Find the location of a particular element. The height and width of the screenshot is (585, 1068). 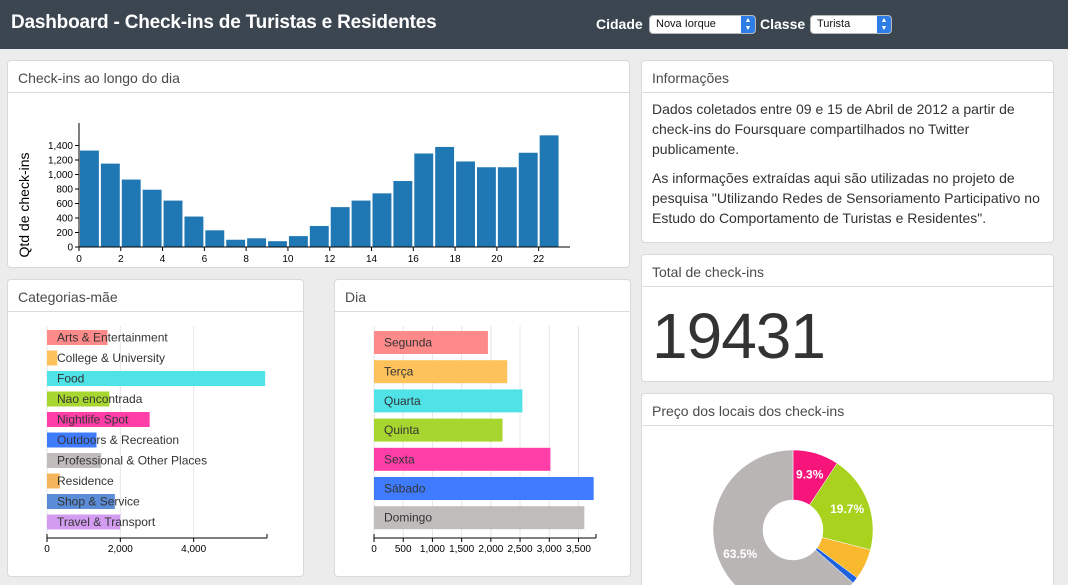

classe-select: Turista ▲ ▼ is located at coordinates (851, 24).